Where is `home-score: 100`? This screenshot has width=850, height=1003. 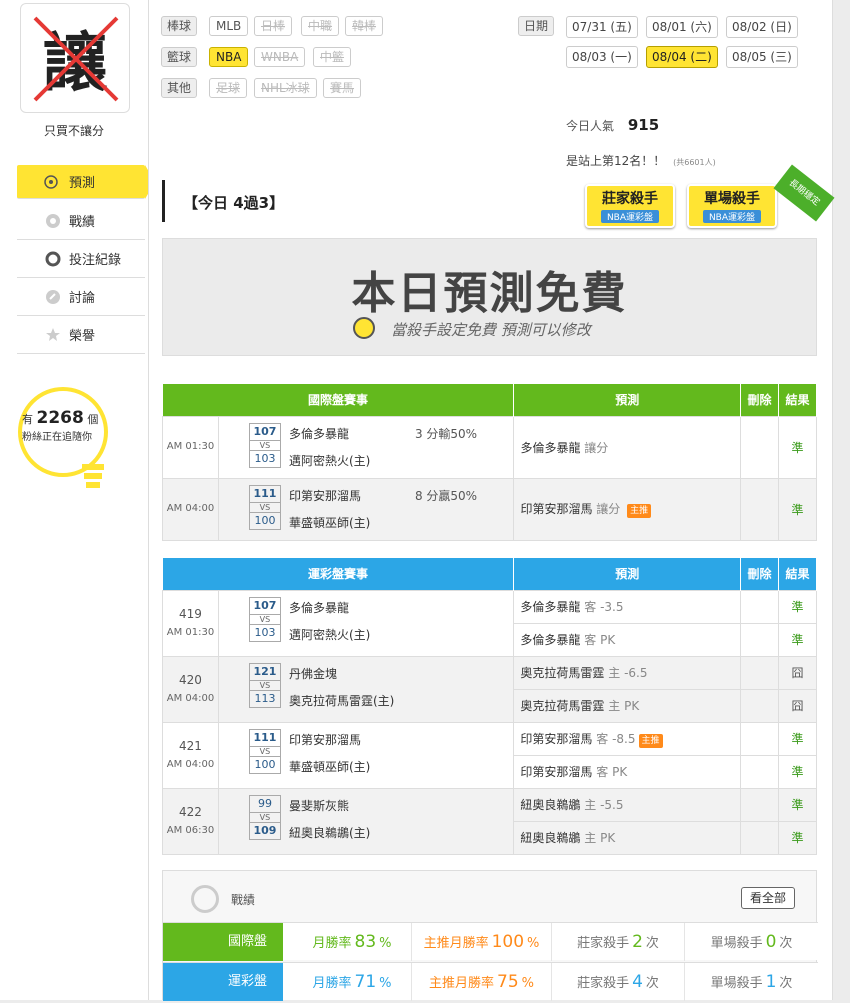 home-score: 100 is located at coordinates (264, 520).